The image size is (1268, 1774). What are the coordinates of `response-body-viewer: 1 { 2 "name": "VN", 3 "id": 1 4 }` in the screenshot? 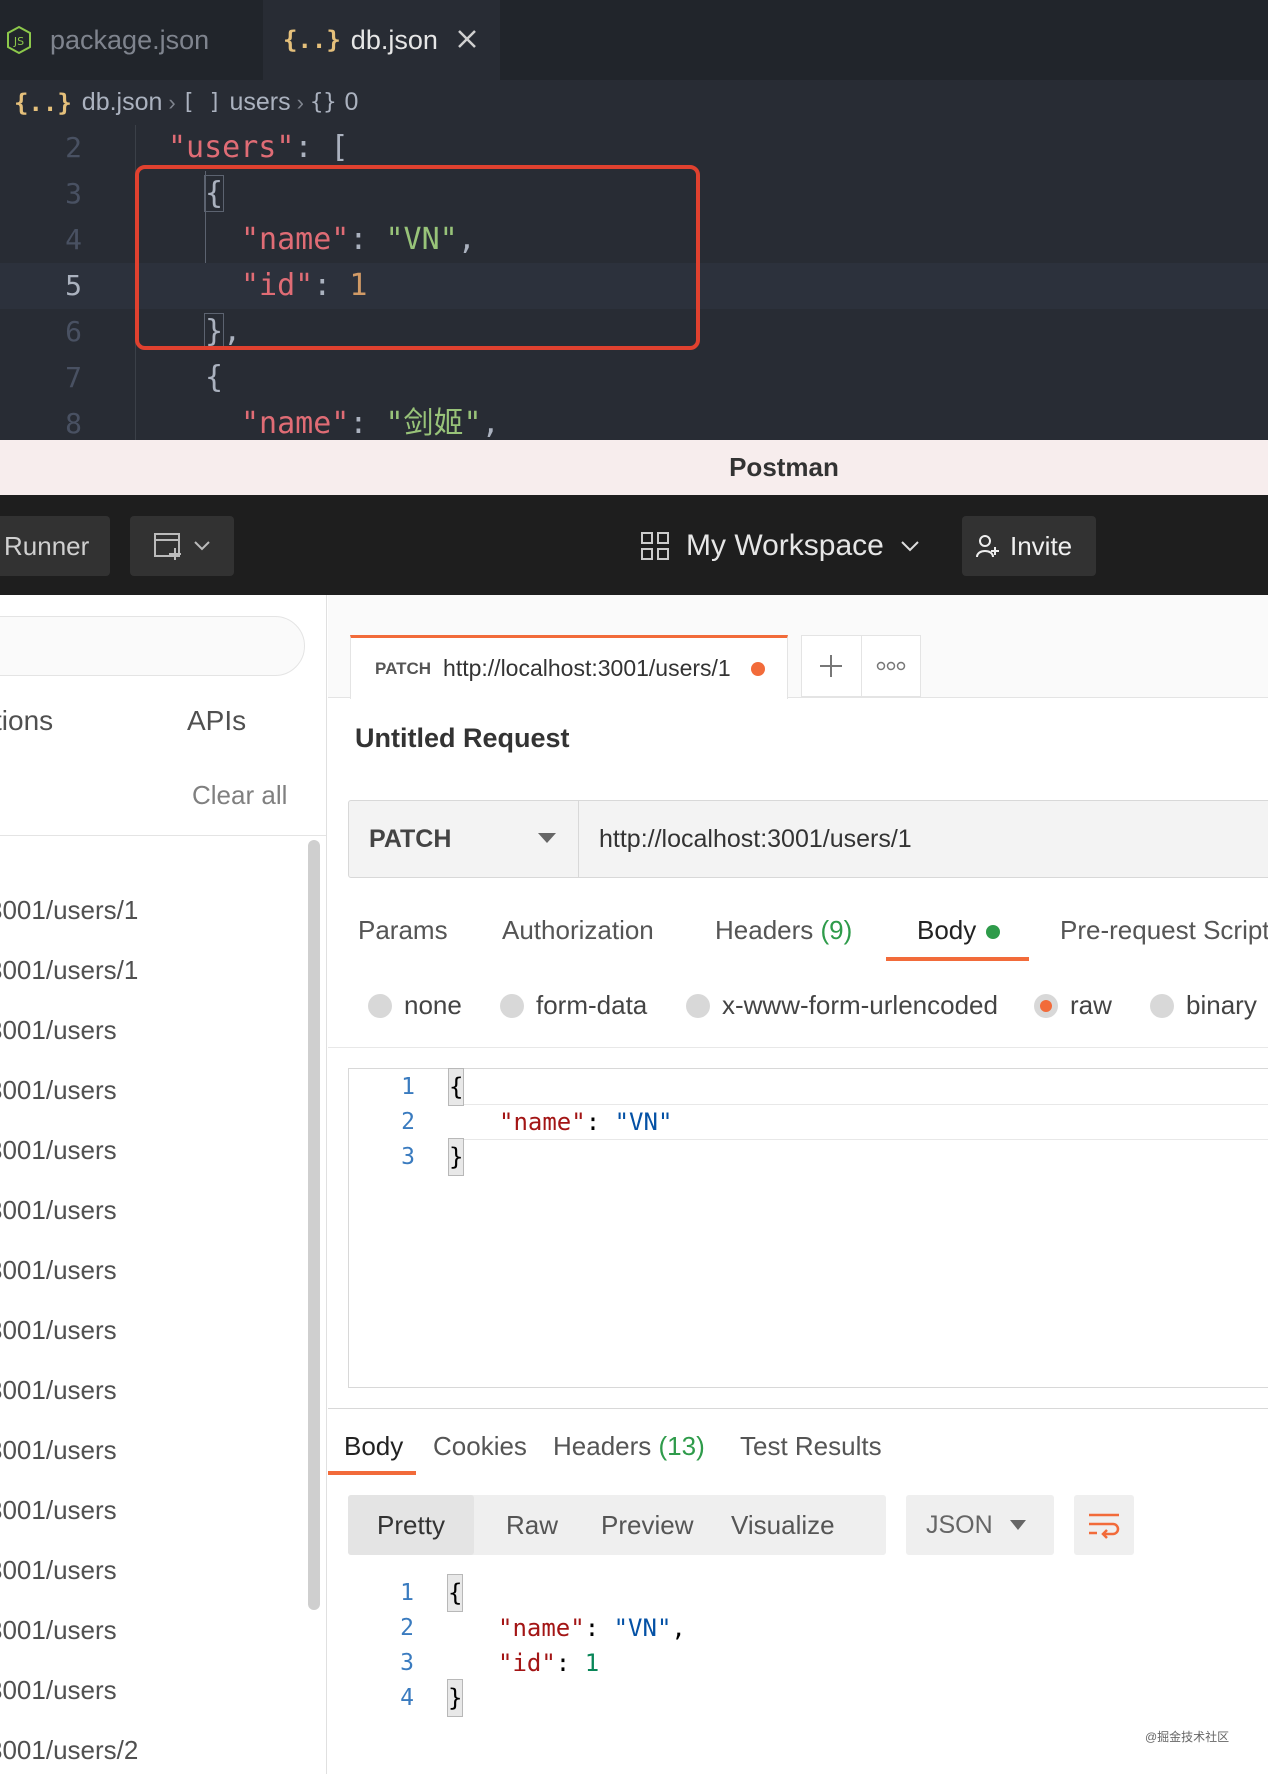 It's located at (808, 1654).